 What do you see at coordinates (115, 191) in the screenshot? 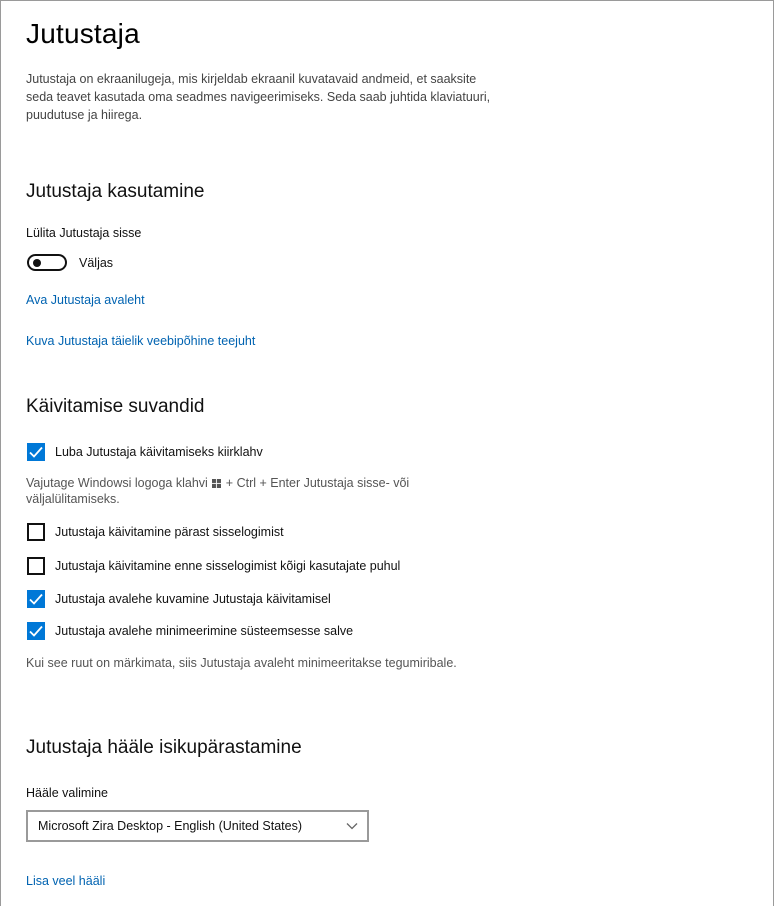
I see `section-title-use-narrator: Jutustaja kasutamine` at bounding box center [115, 191].